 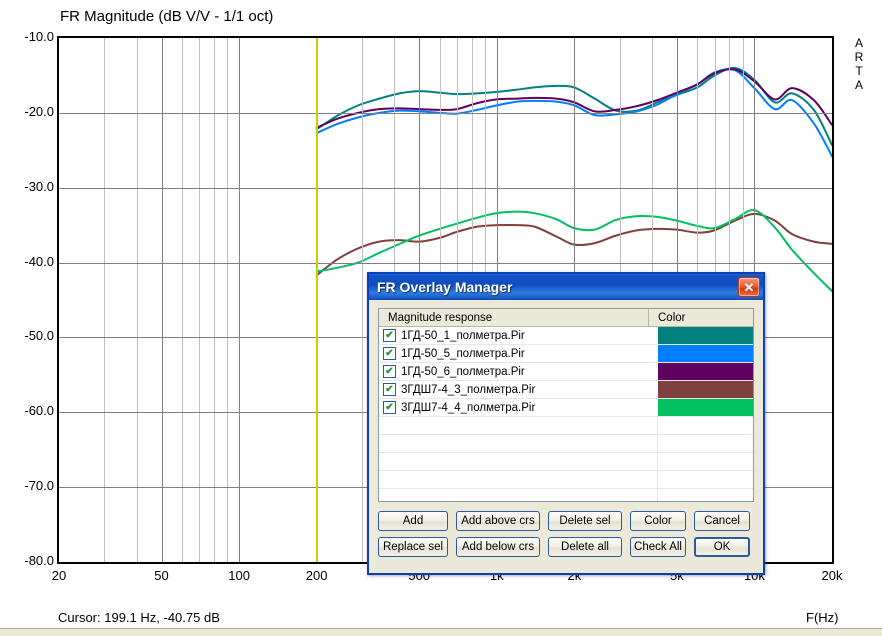 What do you see at coordinates (39, 186) in the screenshot?
I see `y-axis-tick-label: -30.0` at bounding box center [39, 186].